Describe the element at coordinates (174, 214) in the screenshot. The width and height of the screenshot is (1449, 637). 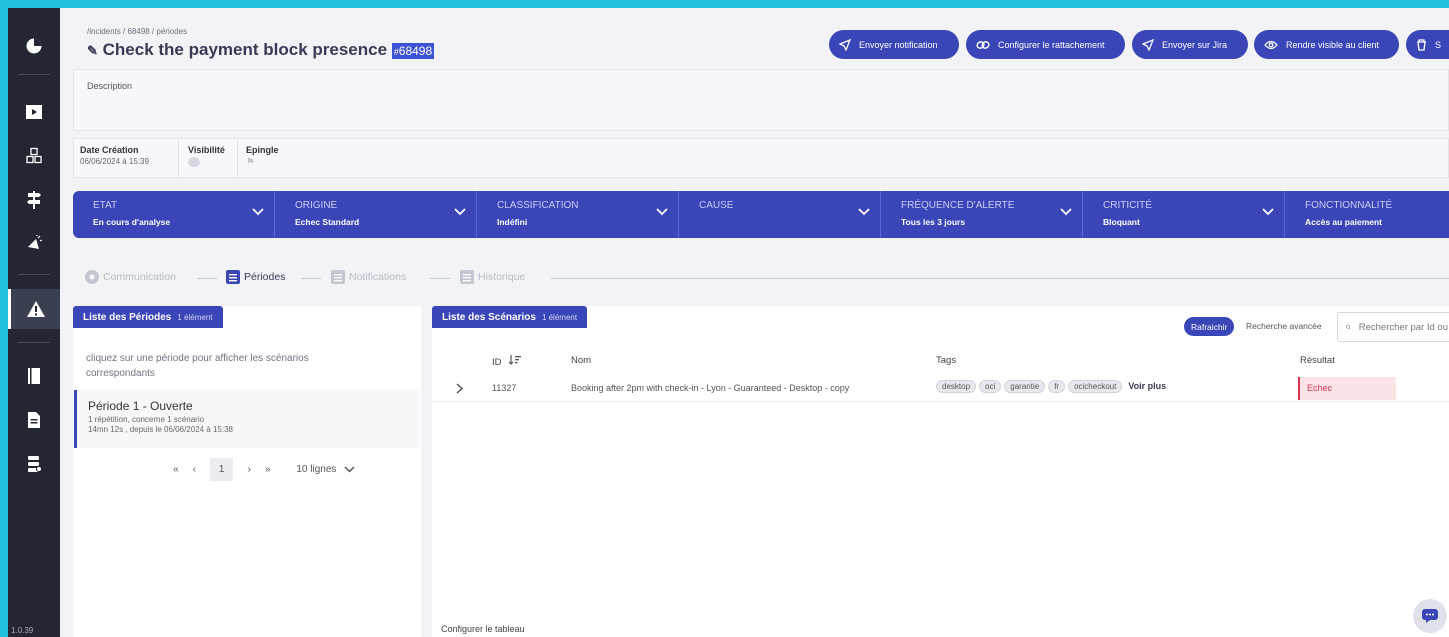
I see `field-state: ETAT En cours d'analyse` at that location.